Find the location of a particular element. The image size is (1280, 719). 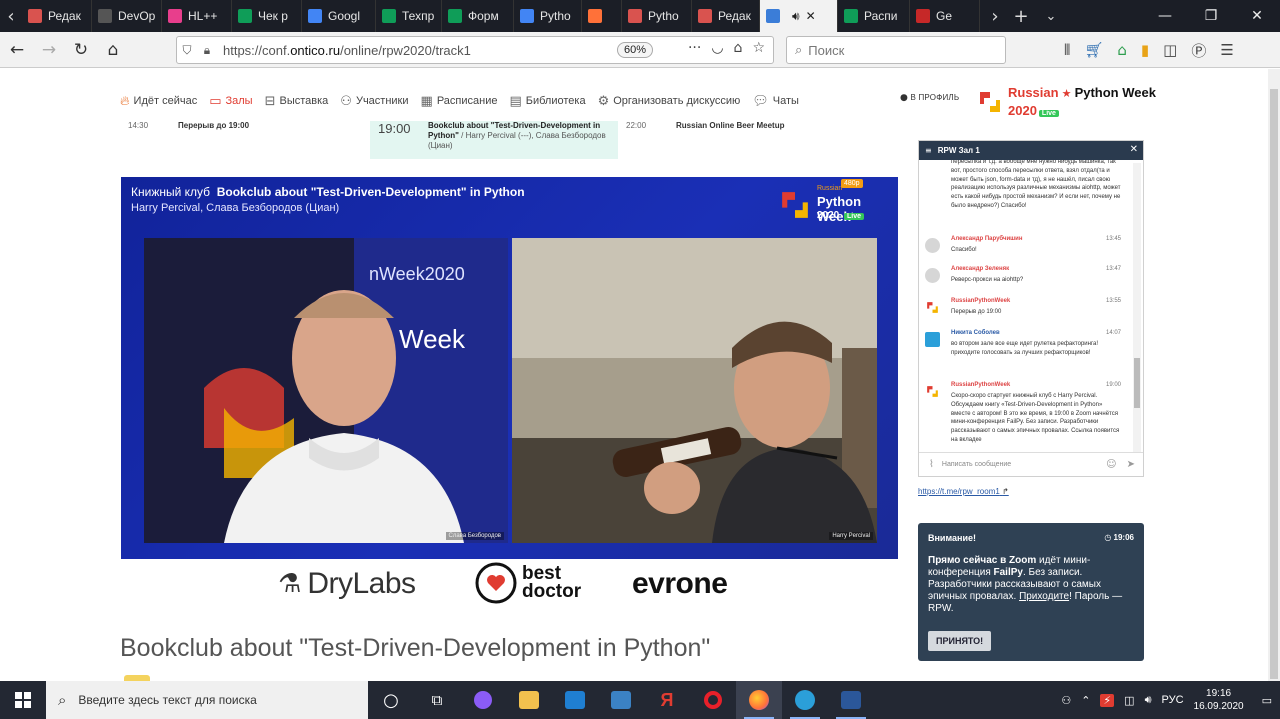

page-actions-icon: ··· is located at coordinates (694, 48).